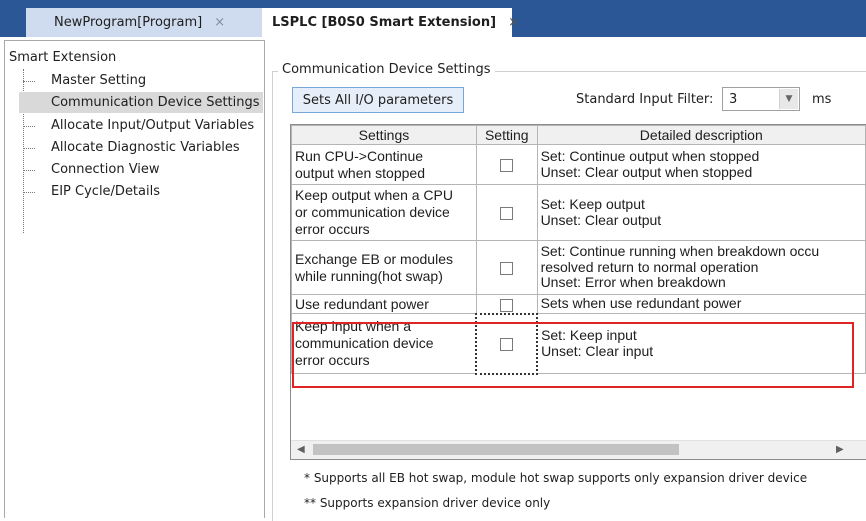 This screenshot has width=866, height=521. What do you see at coordinates (372, 212) in the screenshot?
I see `setting-name-line: or communication device` at bounding box center [372, 212].